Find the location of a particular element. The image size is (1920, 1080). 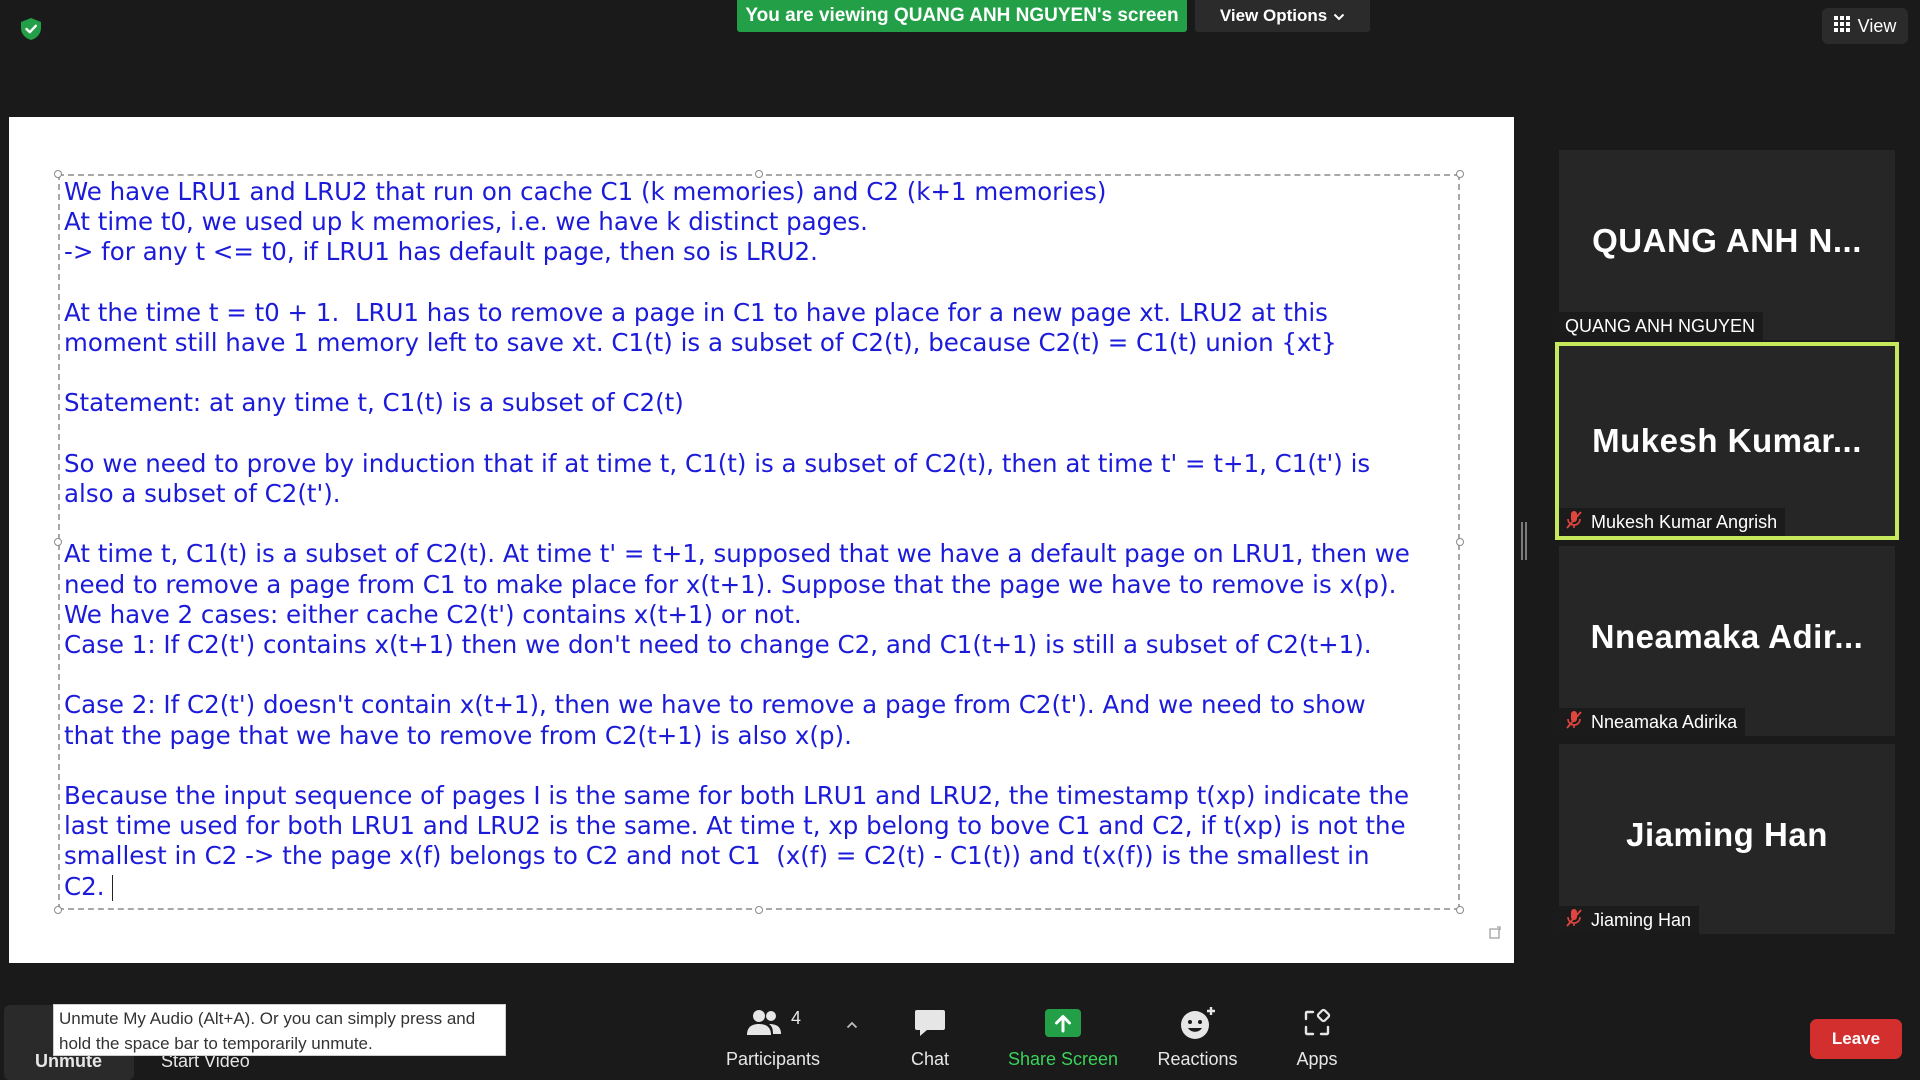

leave-label: Leave is located at coordinates (1856, 1038).